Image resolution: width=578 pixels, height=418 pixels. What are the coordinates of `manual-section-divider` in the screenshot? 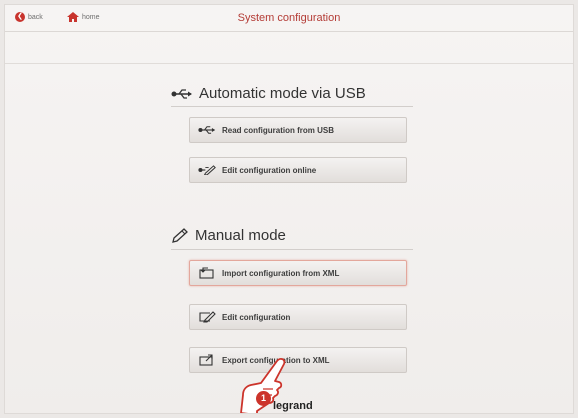 It's located at (292, 249).